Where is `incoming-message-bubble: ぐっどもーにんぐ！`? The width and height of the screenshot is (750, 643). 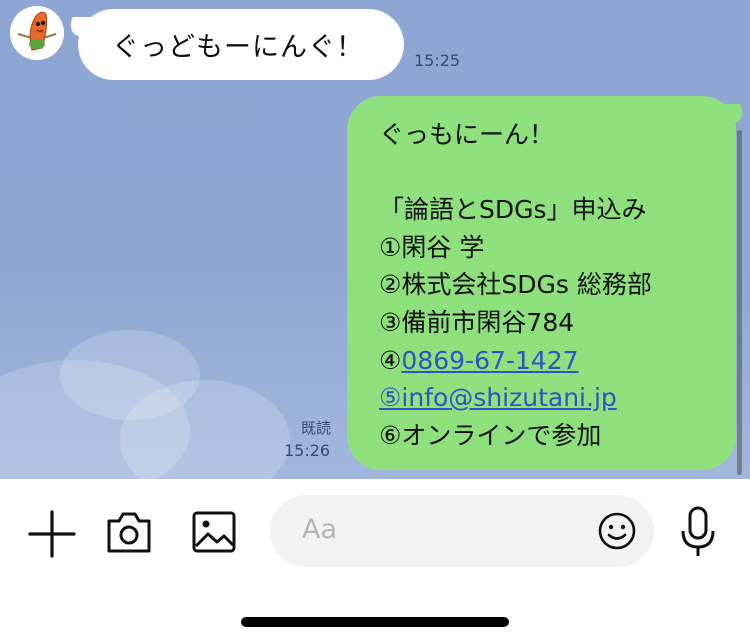
incoming-message-bubble: ぐっどもーにんぐ！ is located at coordinates (234, 44).